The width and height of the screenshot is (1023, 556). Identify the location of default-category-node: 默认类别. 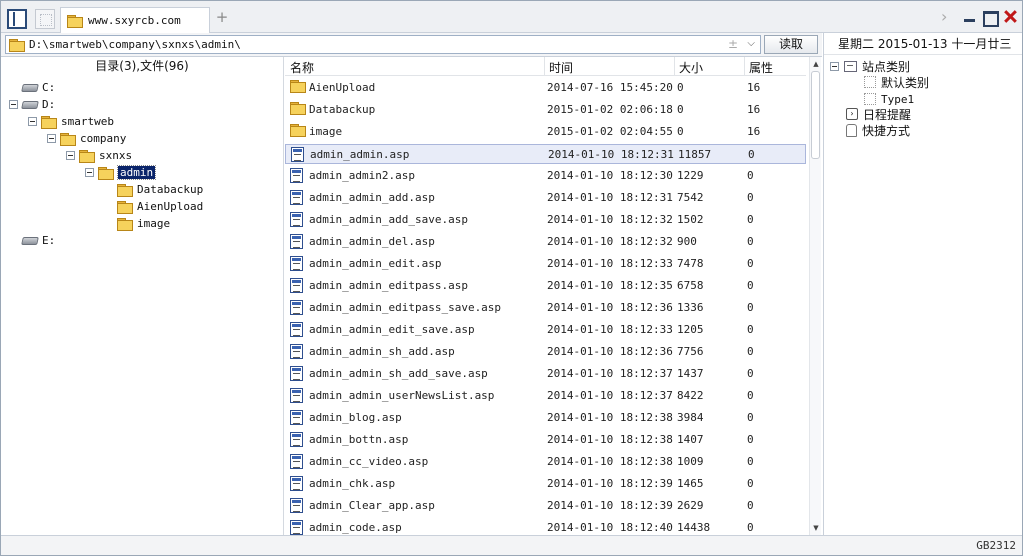
(896, 82).